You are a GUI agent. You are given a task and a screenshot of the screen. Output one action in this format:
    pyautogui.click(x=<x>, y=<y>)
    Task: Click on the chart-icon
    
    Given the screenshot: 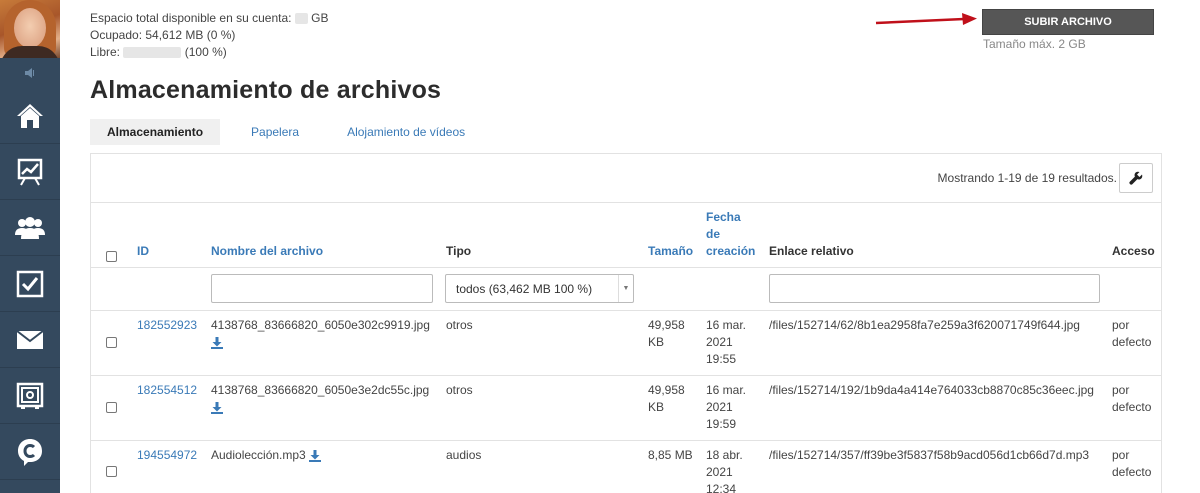 What is the action you would take?
    pyautogui.click(x=30, y=171)
    